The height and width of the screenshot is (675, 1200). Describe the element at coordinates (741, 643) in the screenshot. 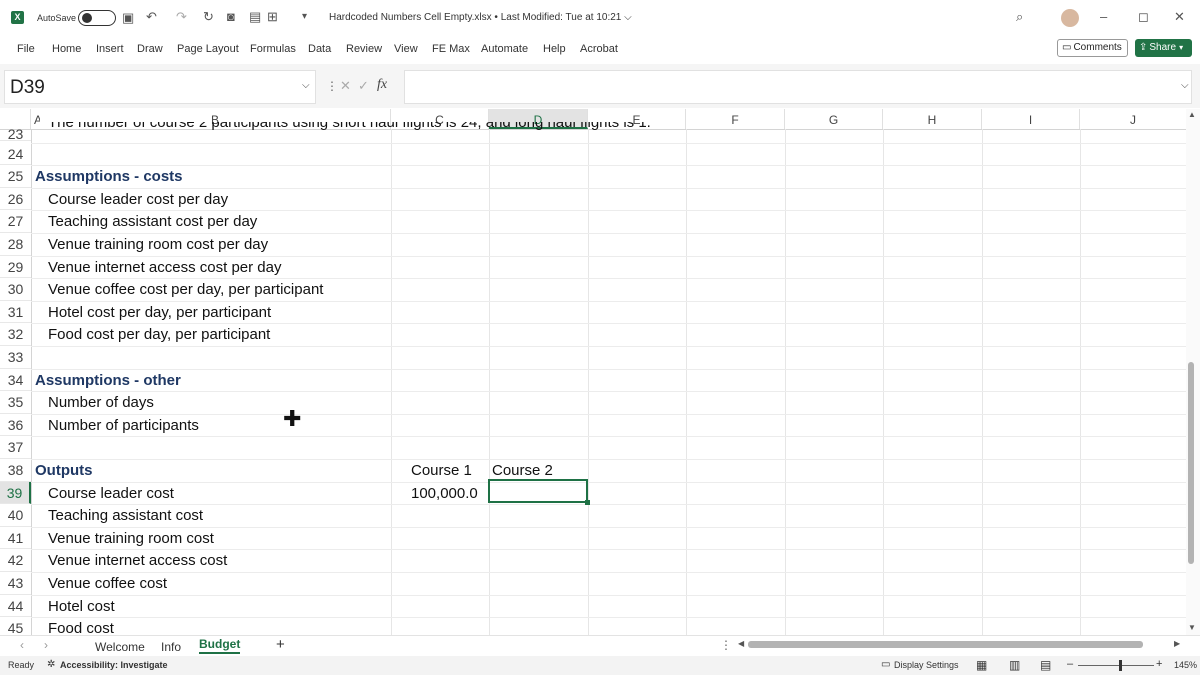

I see `scroll-left-icon: ◀` at that location.